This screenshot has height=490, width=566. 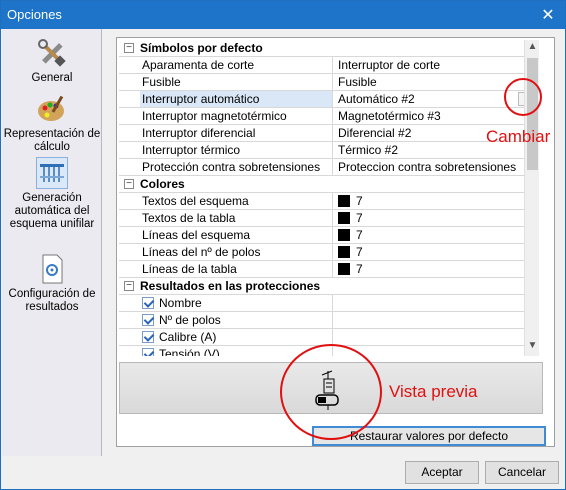 I want to click on property-label: Protección contra sobretensiones, so click(x=231, y=167).